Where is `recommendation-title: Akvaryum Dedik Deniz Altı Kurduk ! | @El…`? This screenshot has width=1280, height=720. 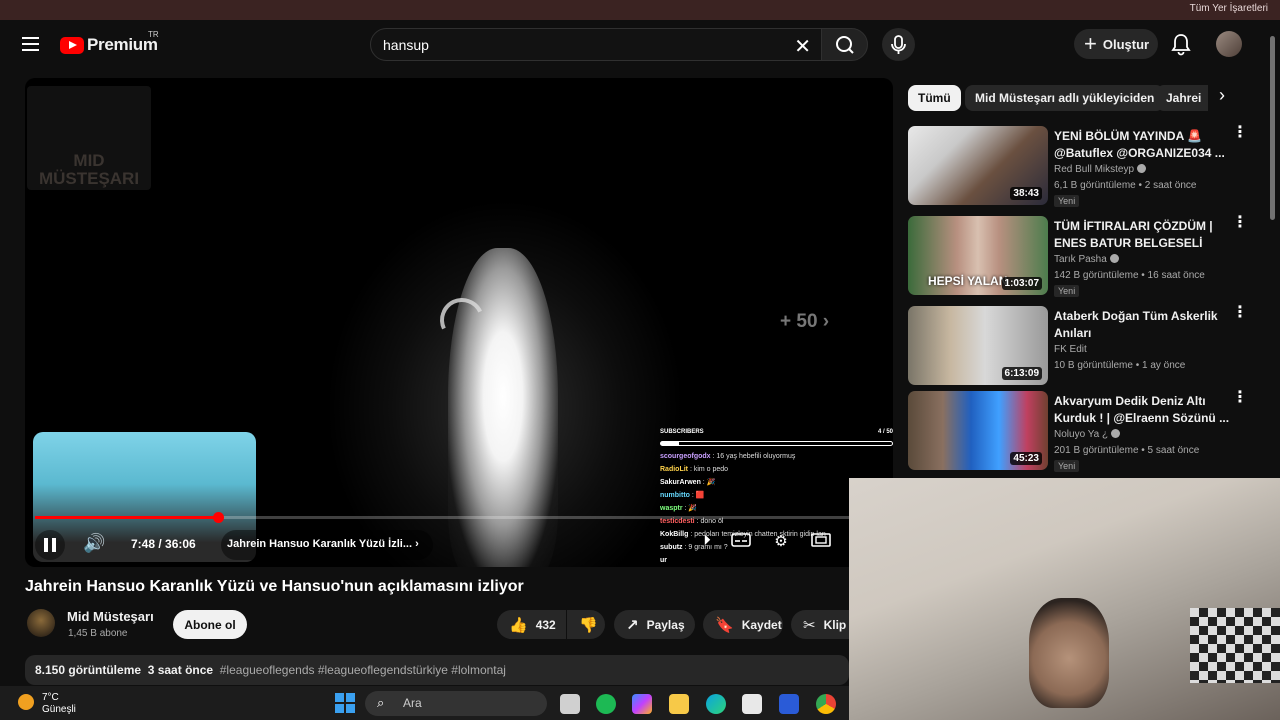 recommendation-title: Akvaryum Dedik Deniz Altı Kurduk ! | @El… is located at coordinates (1142, 410).